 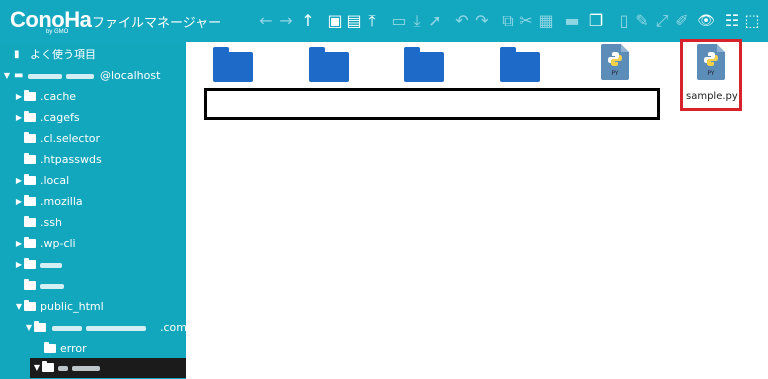 What do you see at coordinates (752, 21) in the screenshot?
I see `select-all-icon: ⬚` at bounding box center [752, 21].